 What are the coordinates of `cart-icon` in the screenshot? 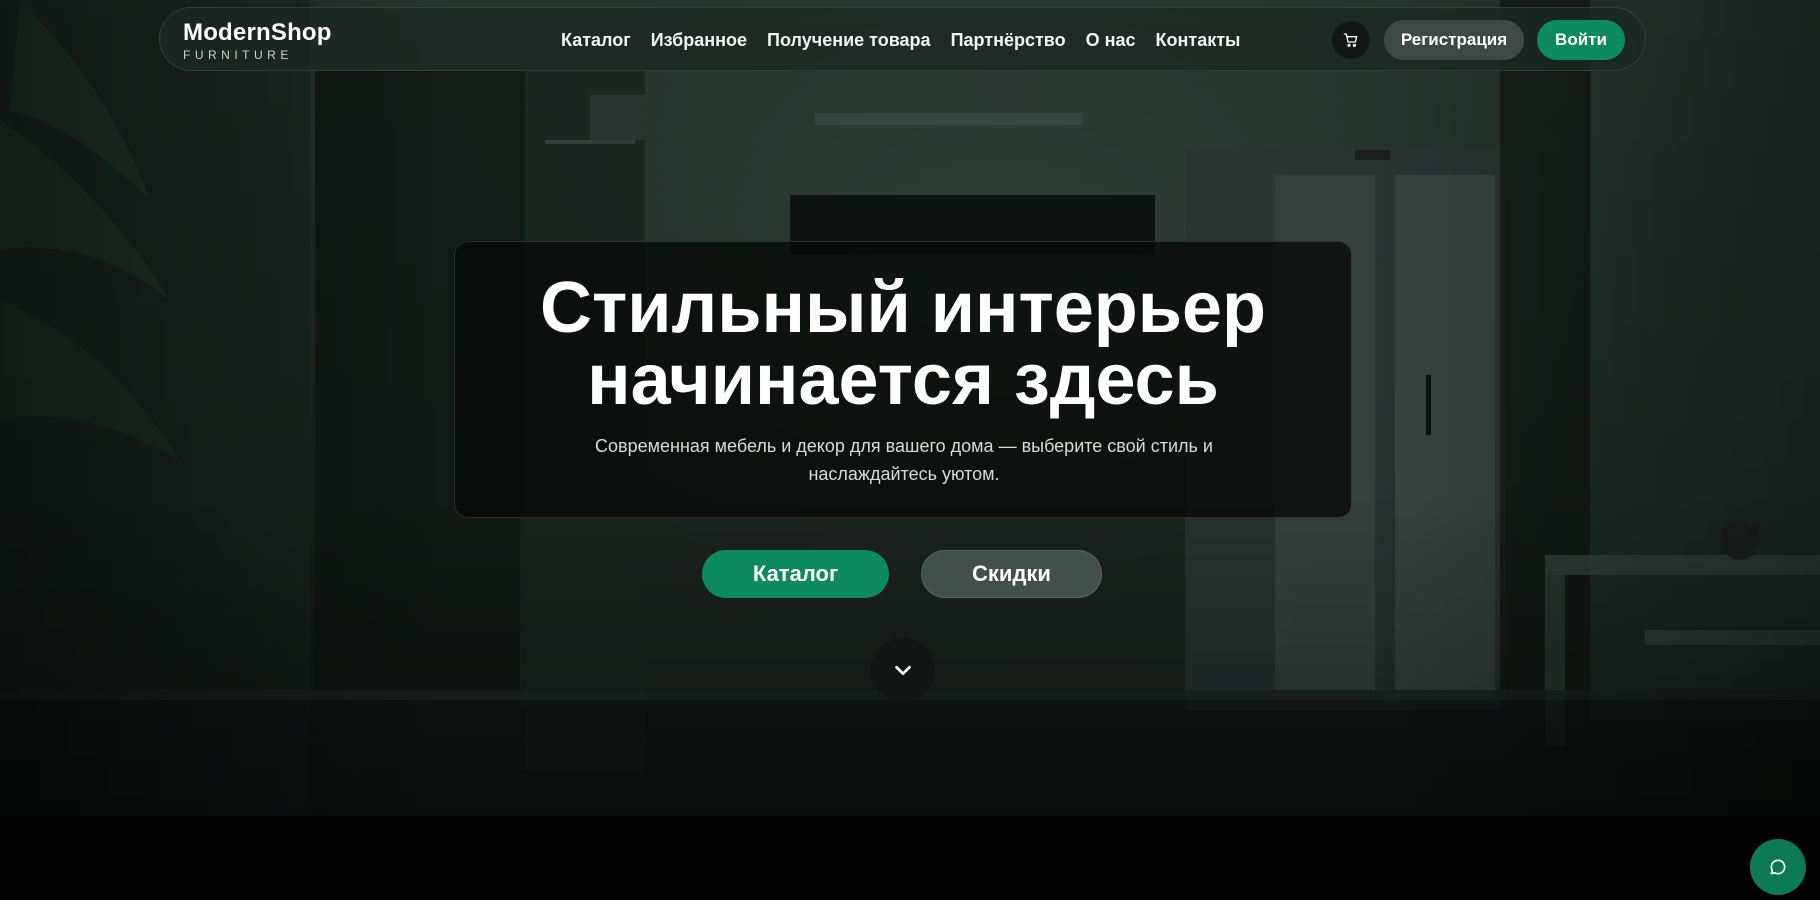 It's located at (1350, 40).